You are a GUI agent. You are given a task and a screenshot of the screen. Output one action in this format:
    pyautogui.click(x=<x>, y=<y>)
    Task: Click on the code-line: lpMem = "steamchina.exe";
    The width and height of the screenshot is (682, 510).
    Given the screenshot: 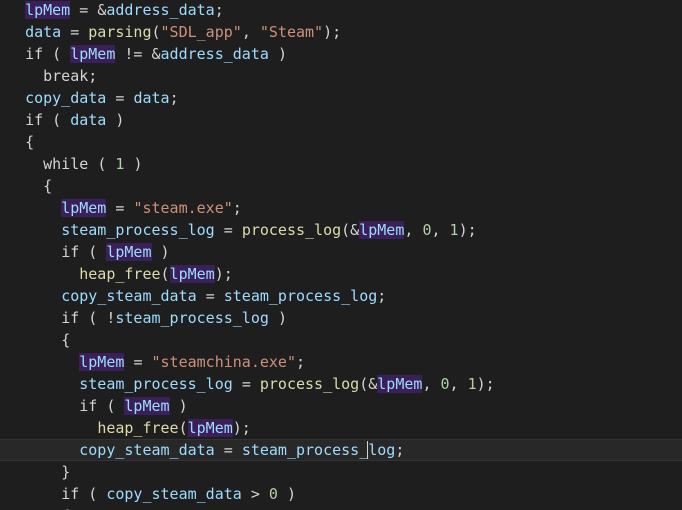 What is the action you would take?
    pyautogui.click(x=341, y=362)
    